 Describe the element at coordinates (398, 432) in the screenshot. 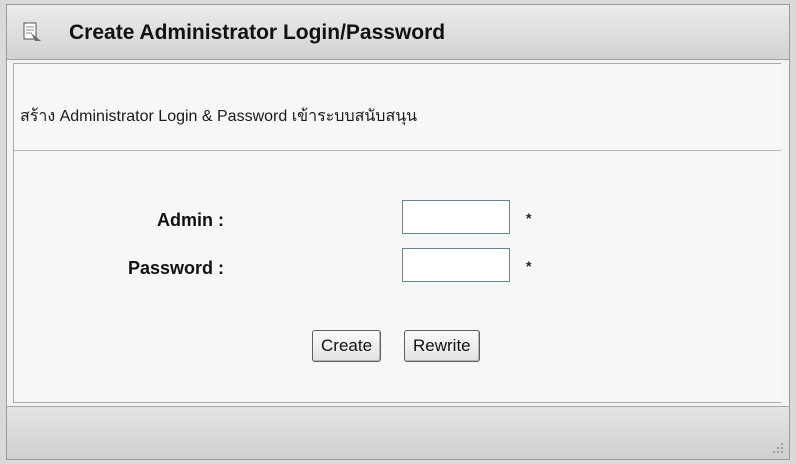

I see `status-bar` at that location.